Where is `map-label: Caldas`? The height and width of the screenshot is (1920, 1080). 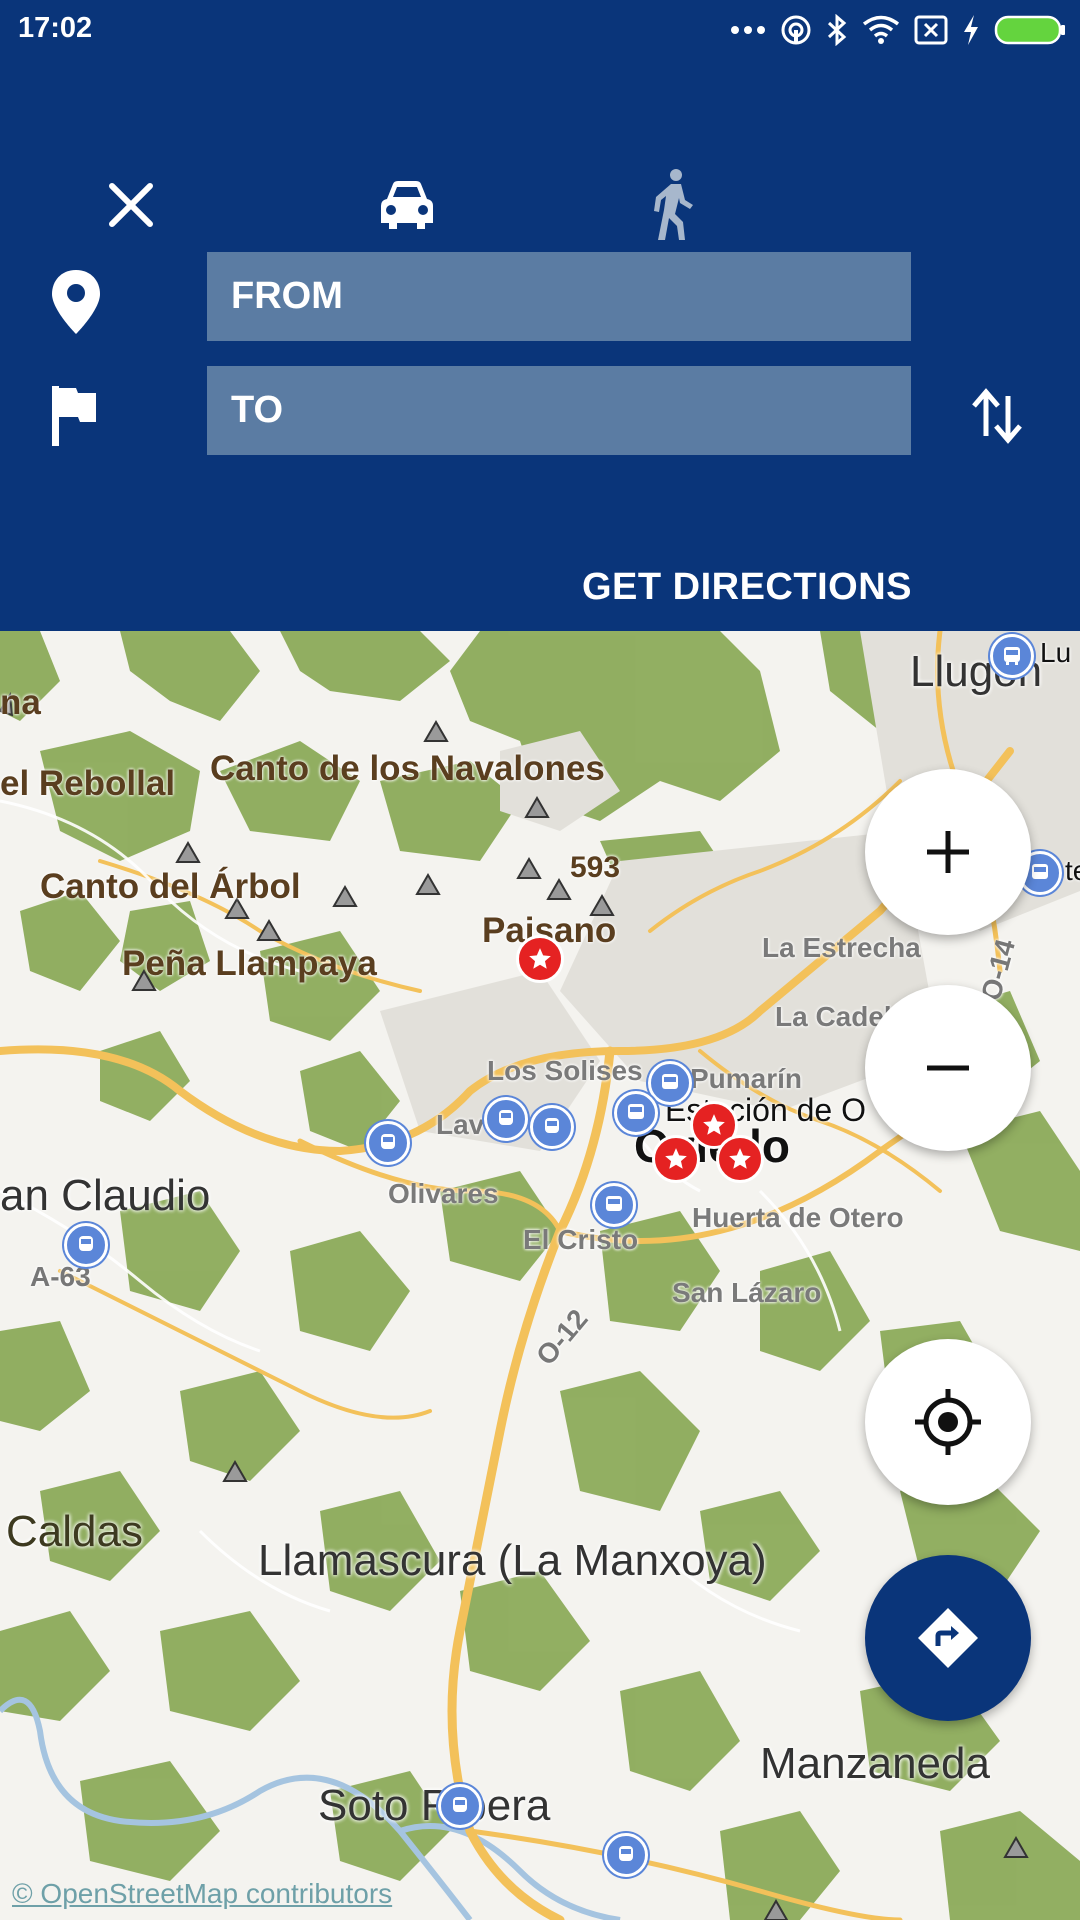
map-label: Caldas is located at coordinates (74, 1531).